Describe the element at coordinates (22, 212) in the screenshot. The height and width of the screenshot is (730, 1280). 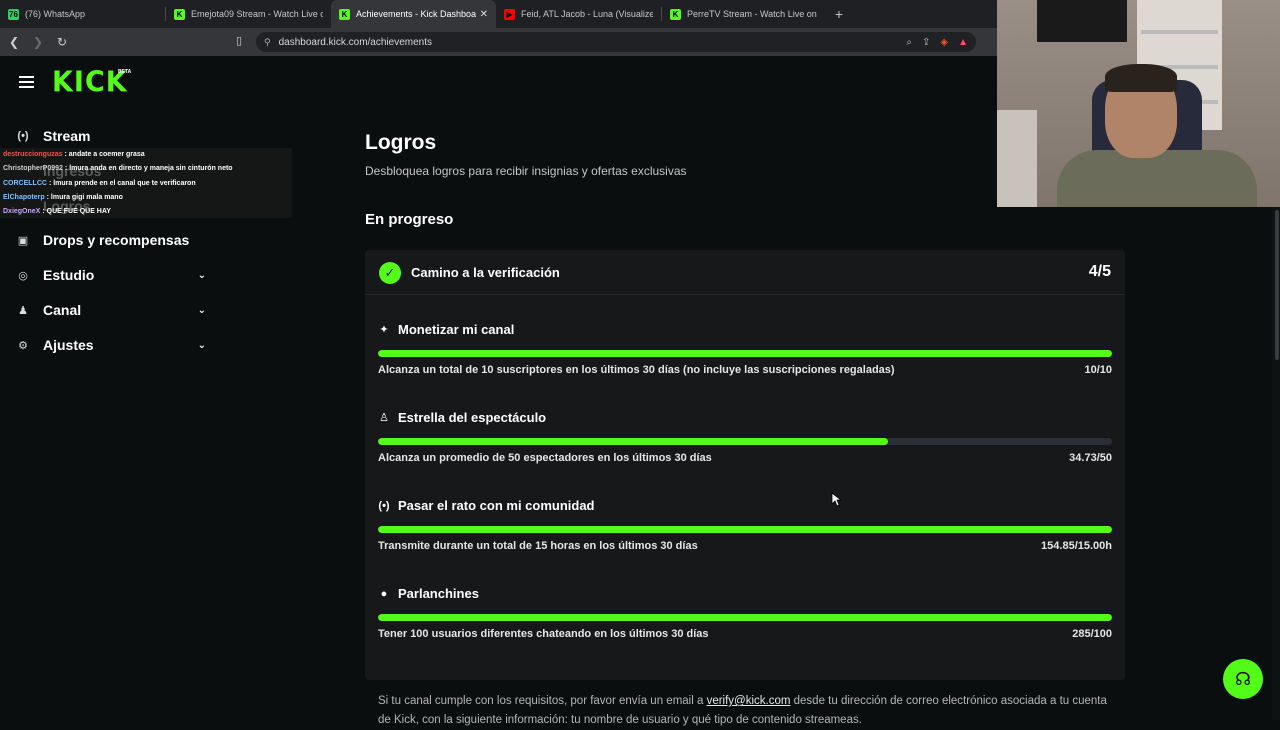
I see `chat-username: DxiegOneX` at that location.